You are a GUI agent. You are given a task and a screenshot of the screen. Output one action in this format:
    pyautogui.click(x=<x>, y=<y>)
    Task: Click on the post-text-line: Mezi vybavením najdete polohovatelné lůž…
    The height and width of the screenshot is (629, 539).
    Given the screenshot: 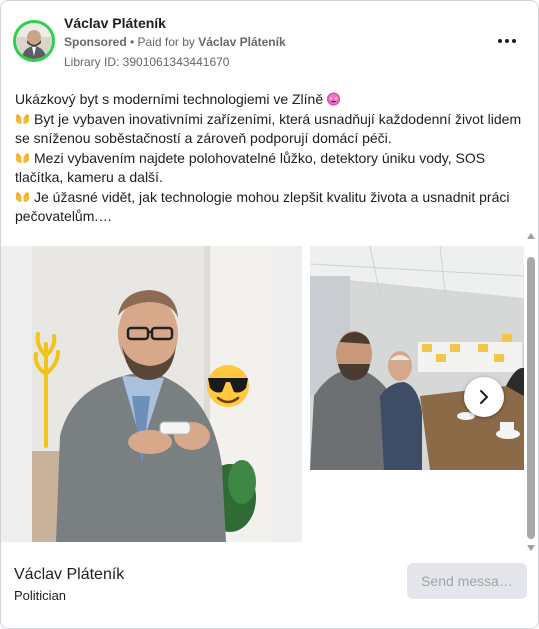 What is the action you would take?
    pyautogui.click(x=250, y=167)
    